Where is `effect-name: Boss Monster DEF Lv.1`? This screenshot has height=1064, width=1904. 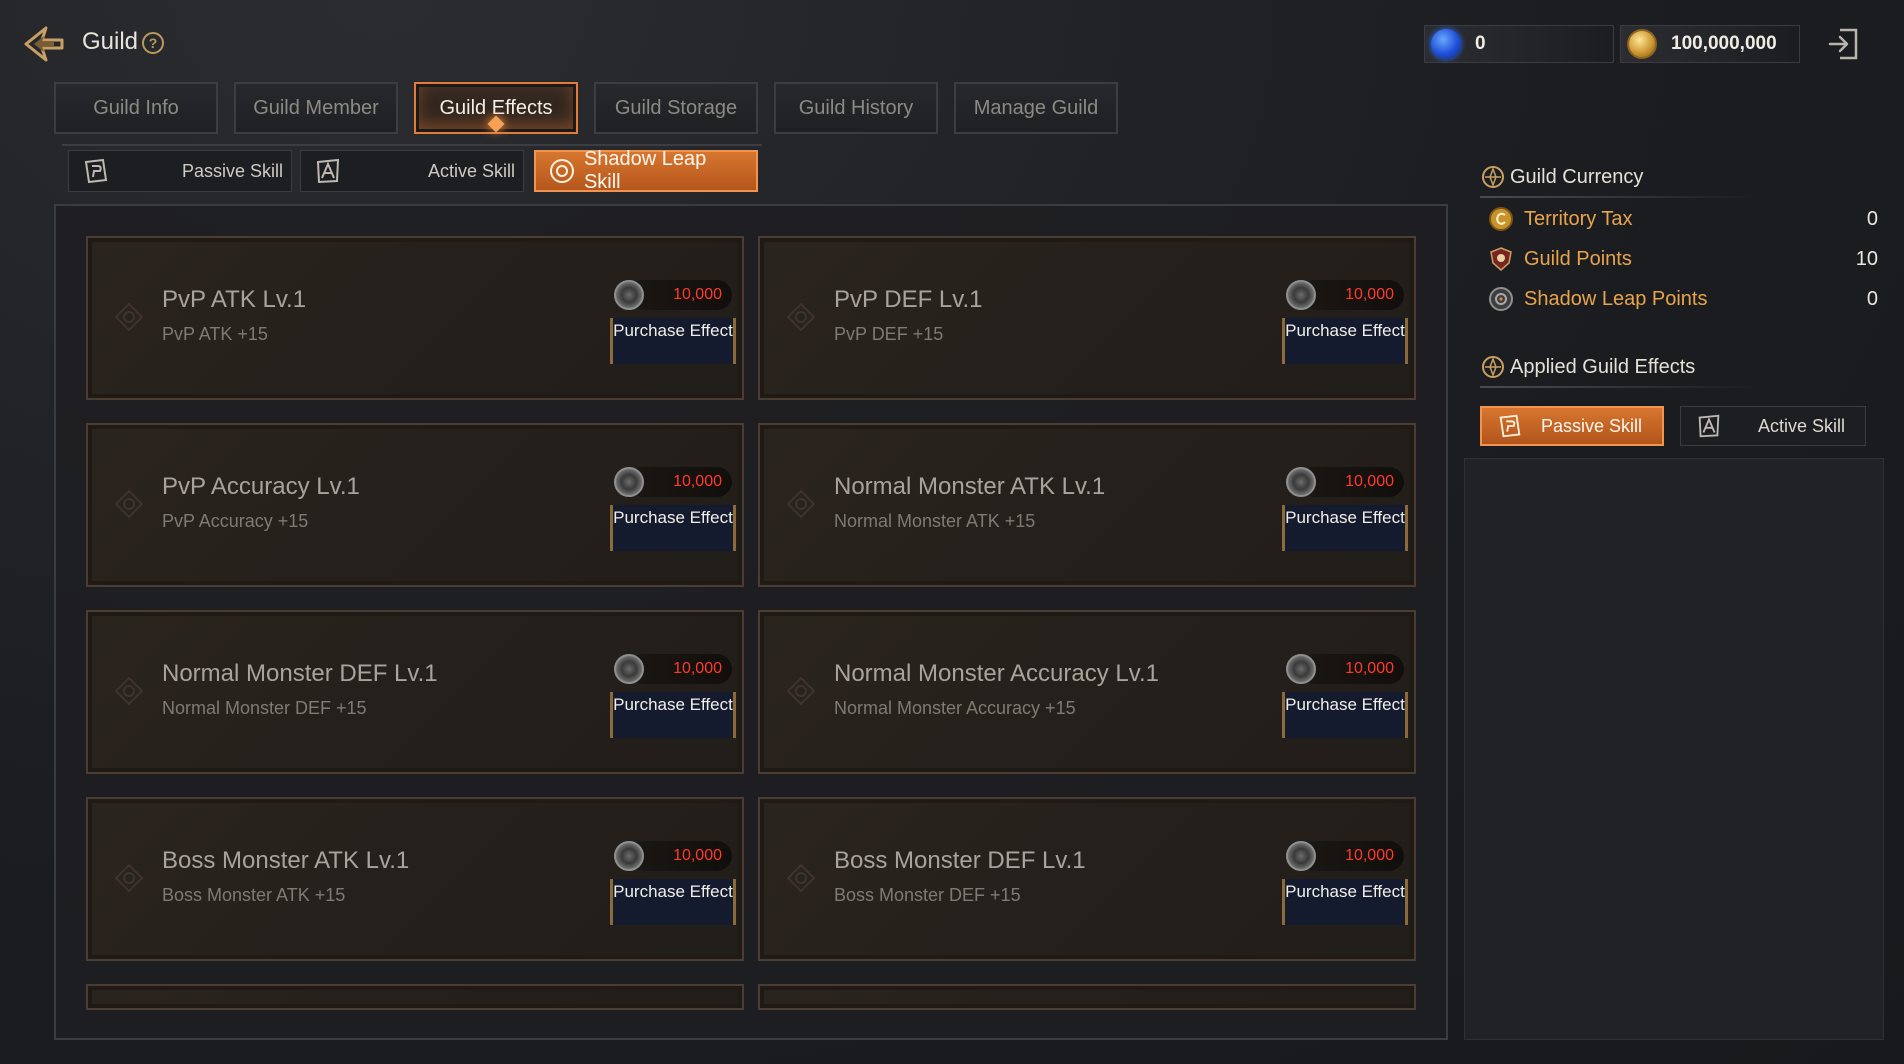
effect-name: Boss Monster DEF Lv.1 is located at coordinates (960, 860).